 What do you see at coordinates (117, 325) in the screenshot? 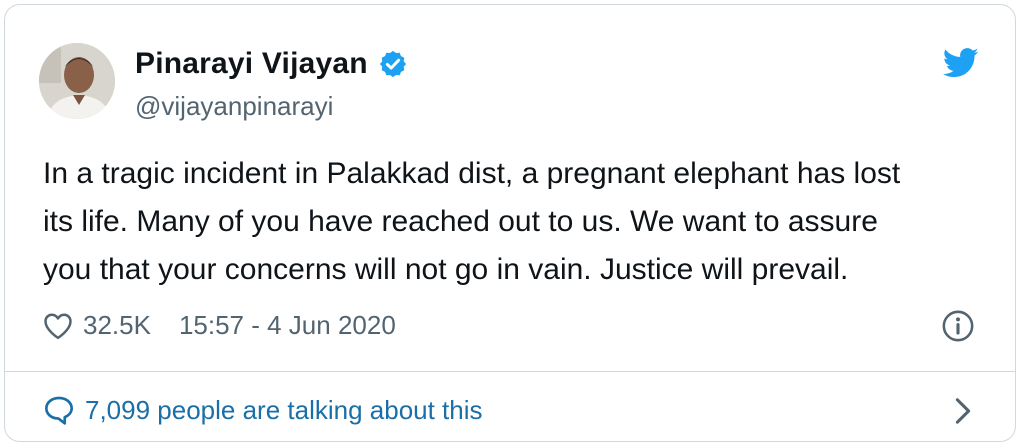
I see `like-count: 32.5K` at bounding box center [117, 325].